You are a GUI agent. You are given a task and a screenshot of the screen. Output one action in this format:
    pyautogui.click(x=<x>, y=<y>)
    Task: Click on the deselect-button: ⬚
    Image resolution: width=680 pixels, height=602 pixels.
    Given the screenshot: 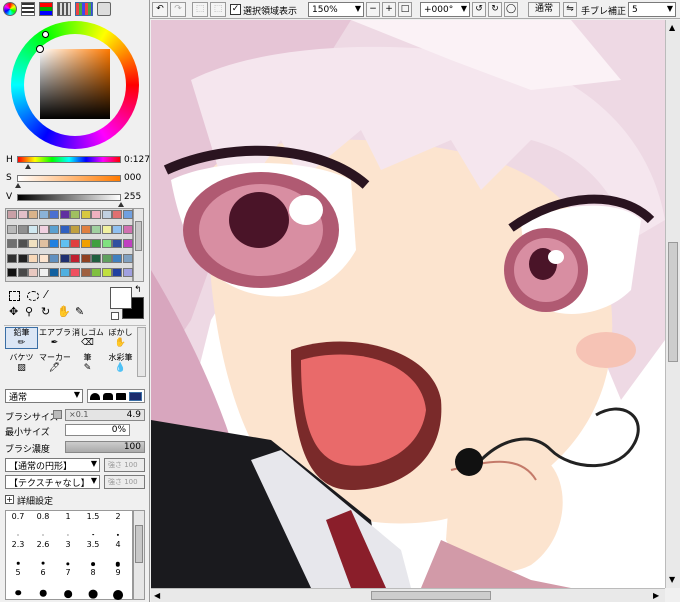 What is the action you would take?
    pyautogui.click(x=200, y=9)
    